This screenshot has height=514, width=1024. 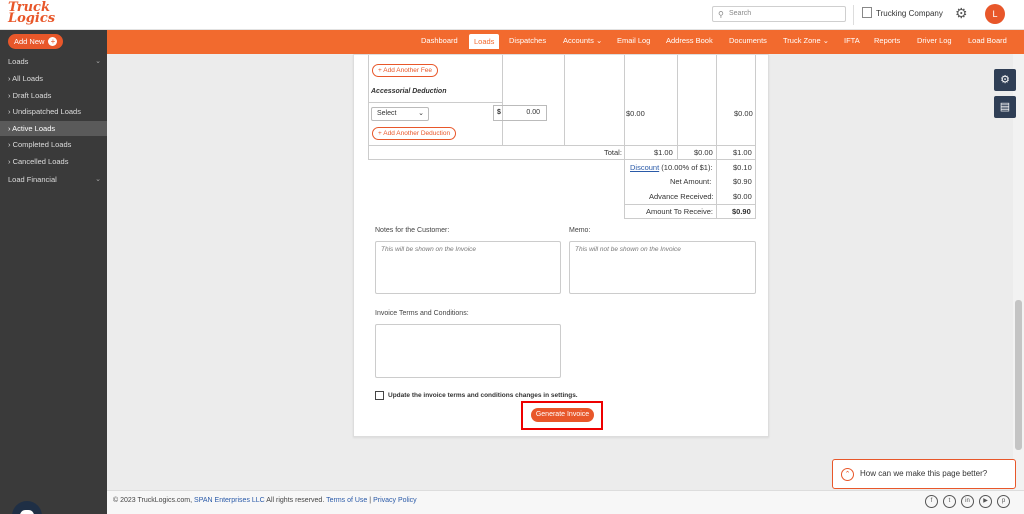 I want to click on memo-placeholder: This will not be shown on the Invoice, so click(x=628, y=249).